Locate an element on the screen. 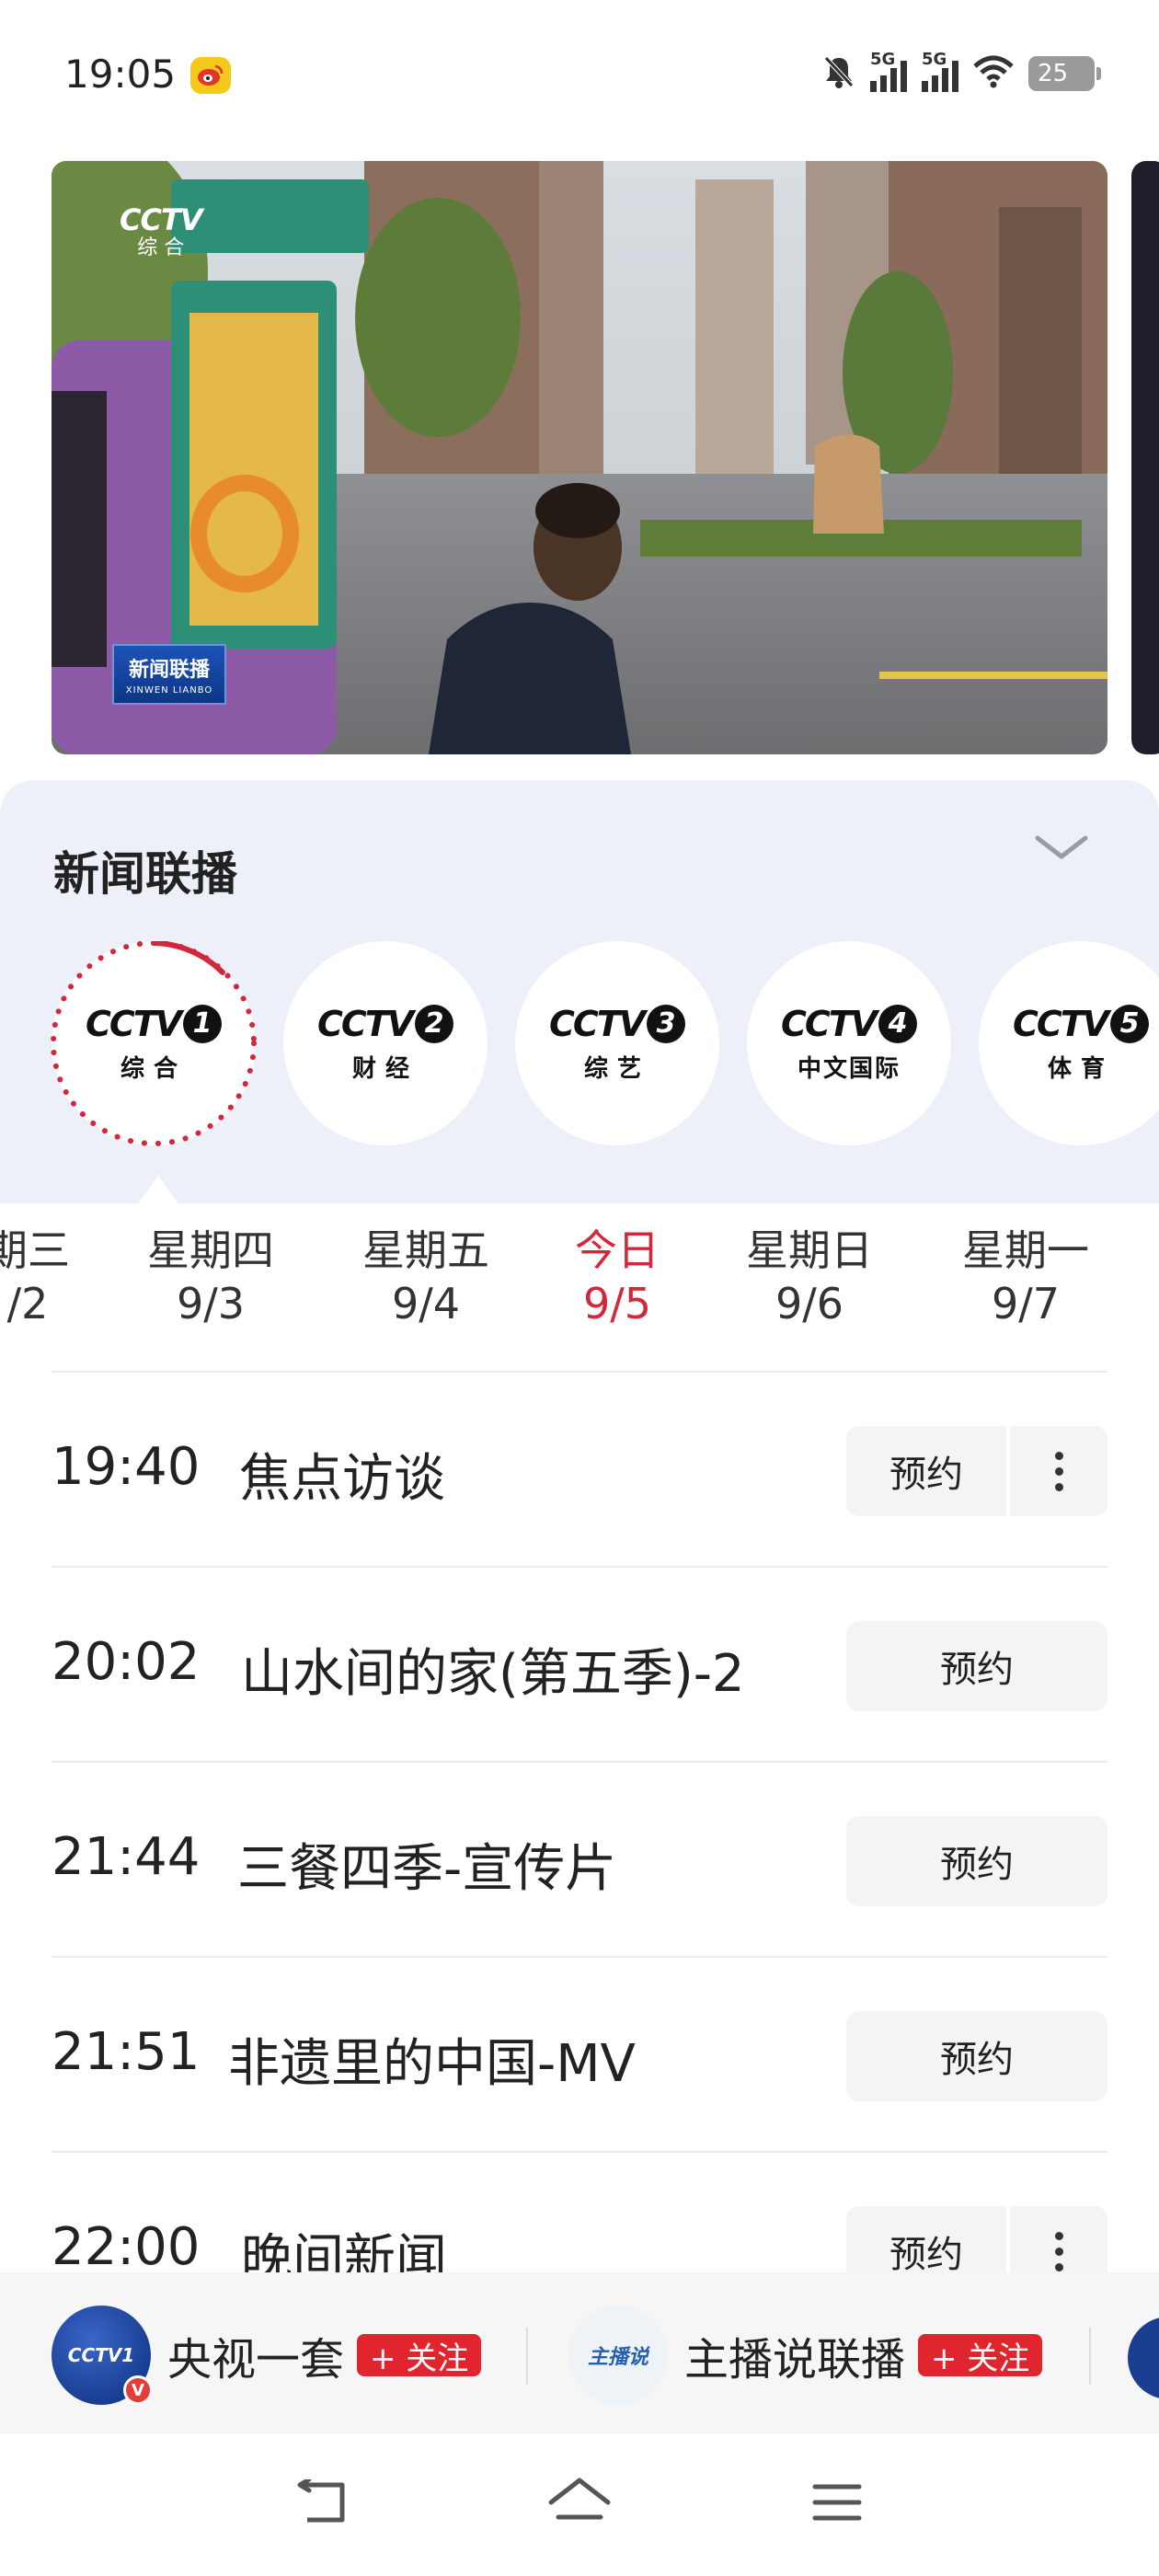 The height and width of the screenshot is (2576, 1159). avatar: 主播说 is located at coordinates (618, 2355).